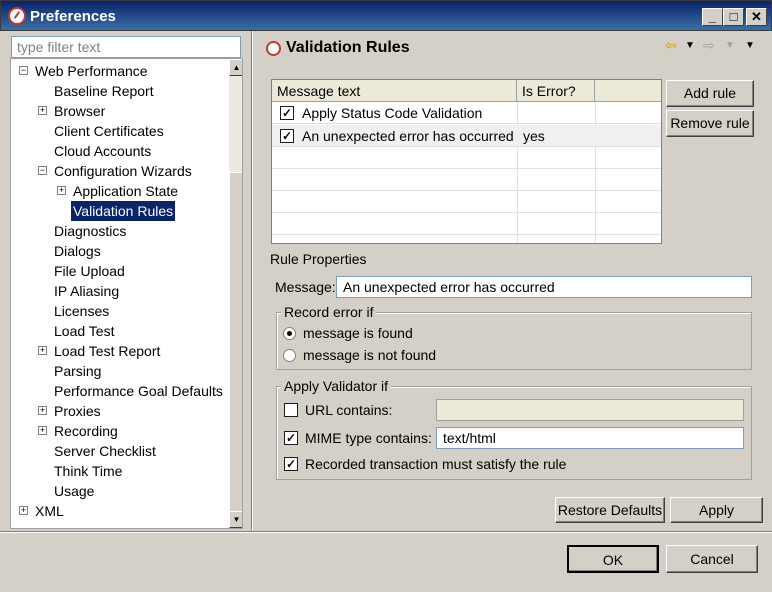  Describe the element at coordinates (105, 451) in the screenshot. I see `tree-item-server-checklist: Server Checklist` at that location.